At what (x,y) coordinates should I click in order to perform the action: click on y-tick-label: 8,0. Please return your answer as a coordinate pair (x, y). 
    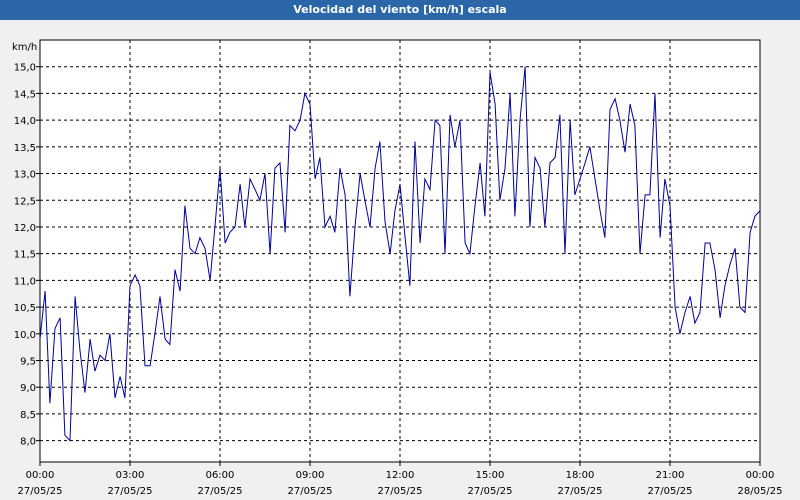
    Looking at the image, I should click on (28, 442).